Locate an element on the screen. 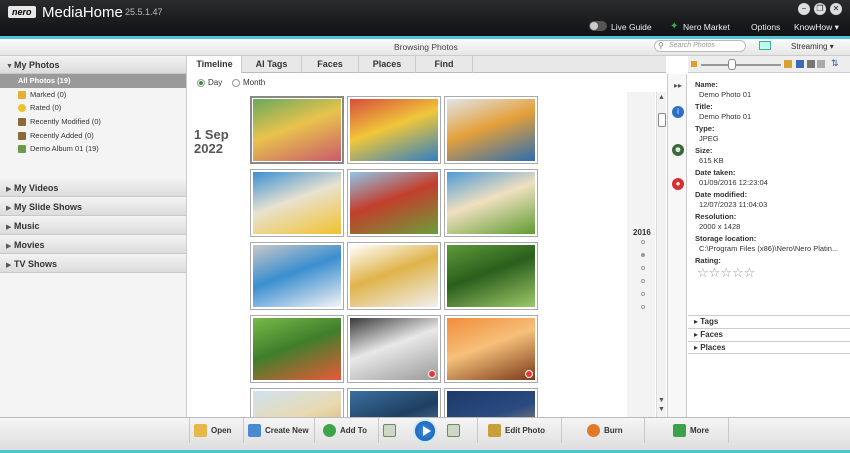  menu-nero-market: Nero Market is located at coordinates (706, 27).